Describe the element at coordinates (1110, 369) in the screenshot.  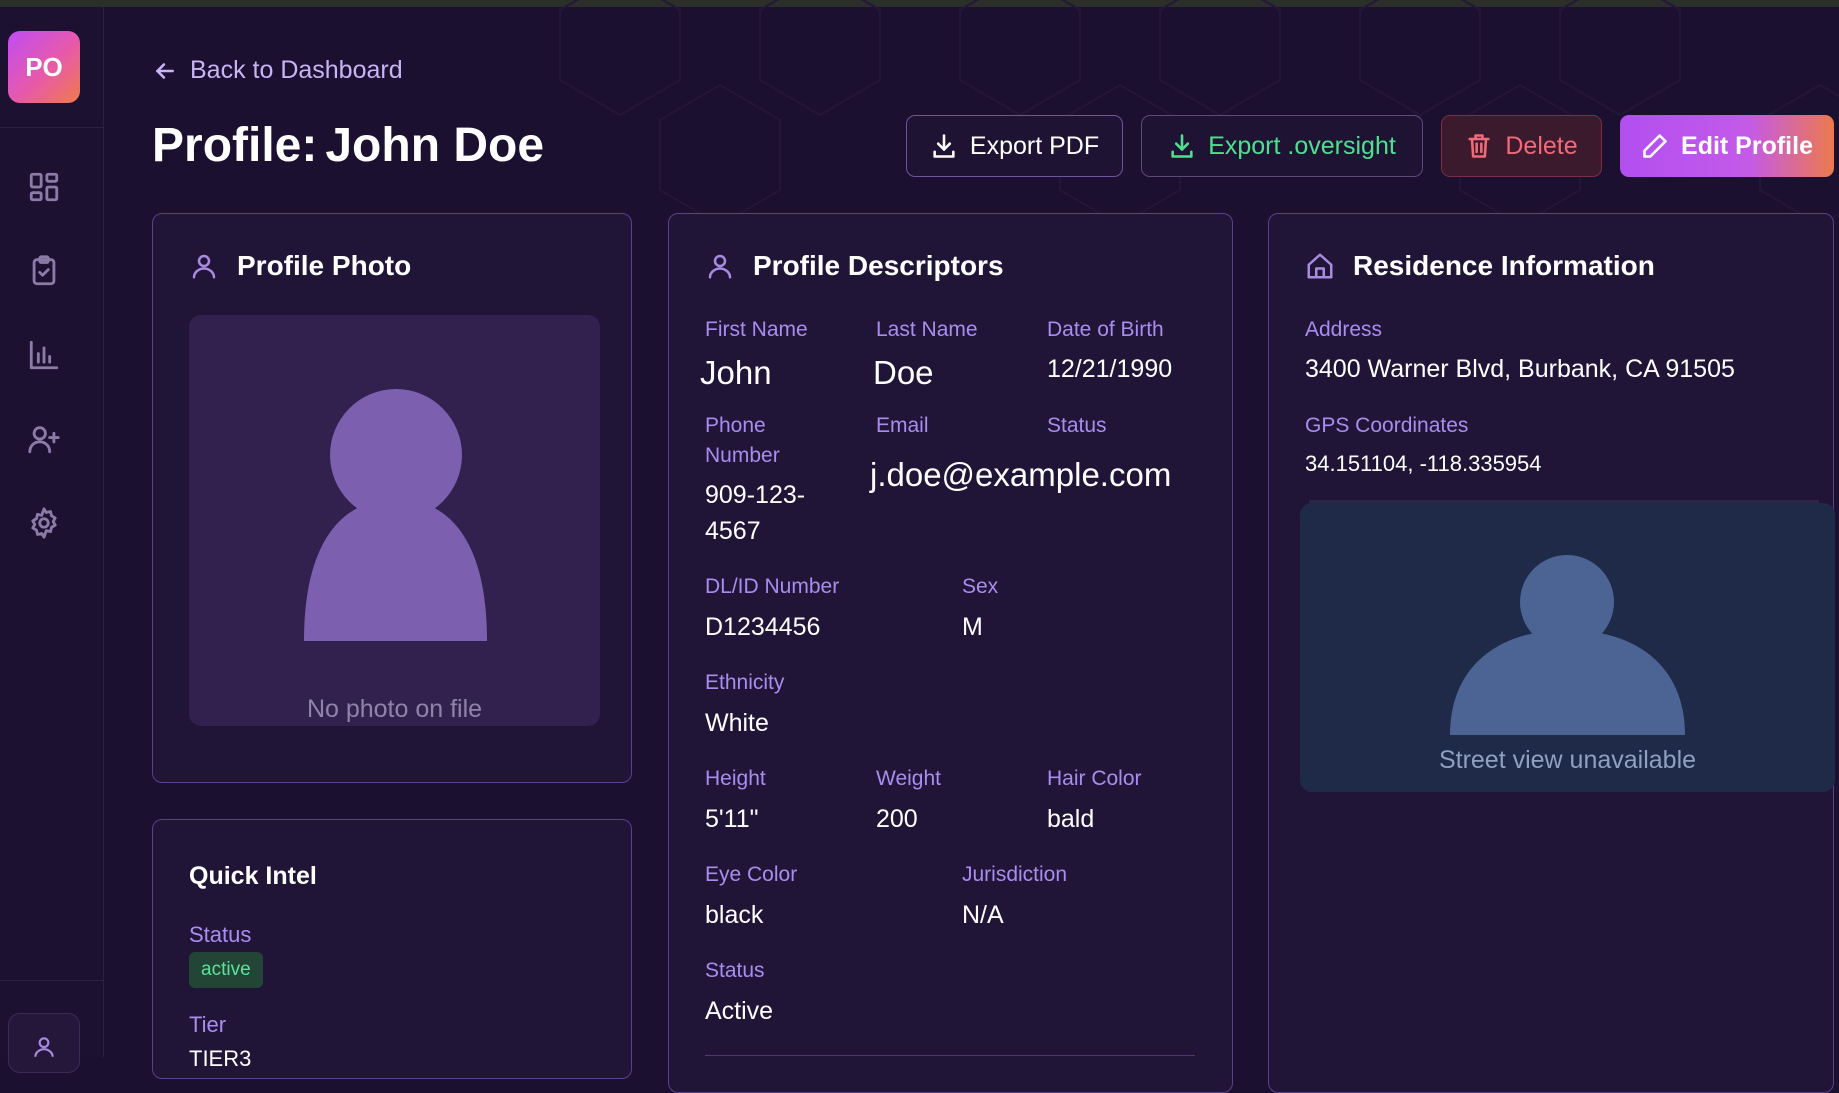
I see `dob-value: 12/21/1990` at that location.